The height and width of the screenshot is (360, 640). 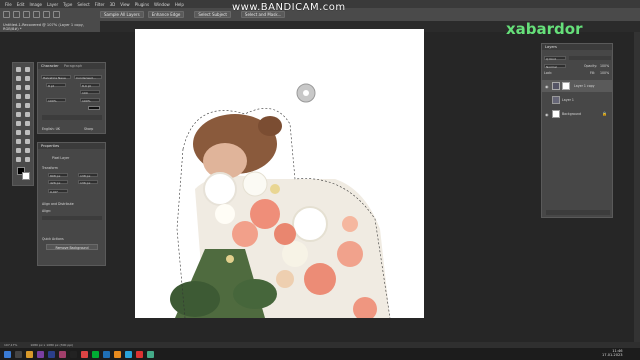 What do you see at coordinates (56, 77) in the screenshot?
I see `font-family-select: Helvetica Neue` at bounding box center [56, 77].